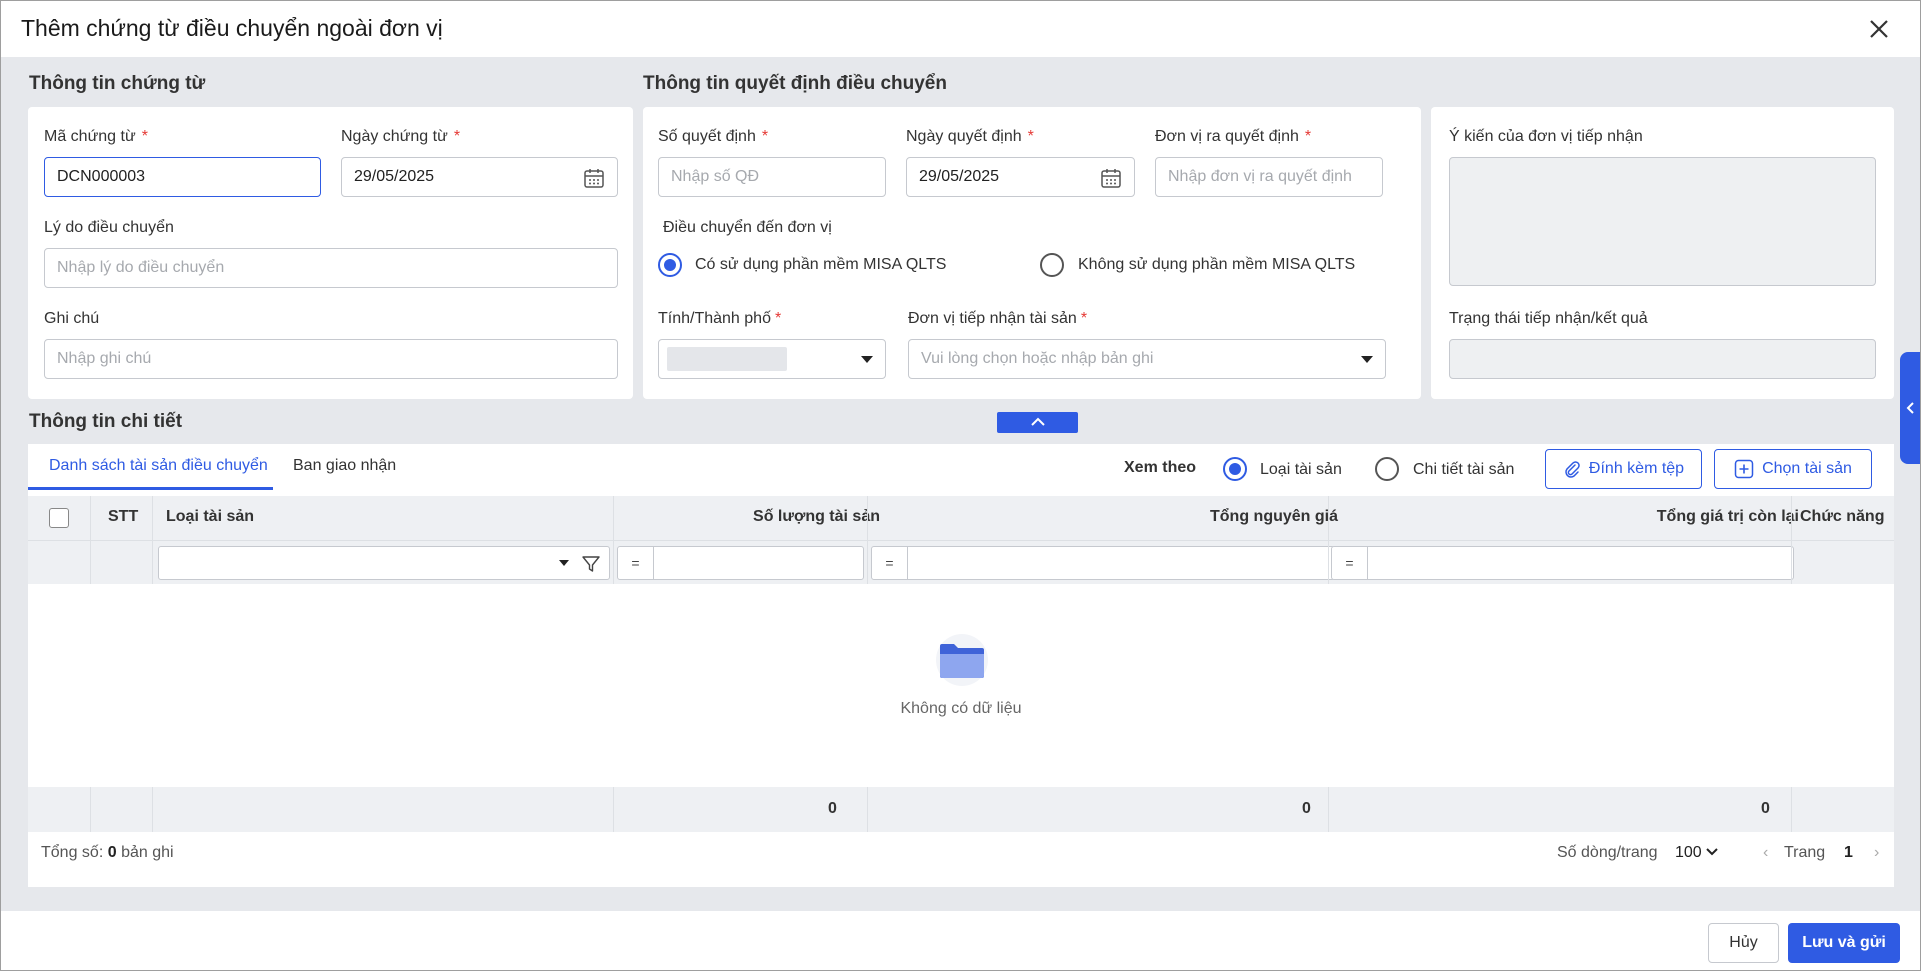  Describe the element at coordinates (150, 488) in the screenshot. I see `active-tab-indicator` at that location.